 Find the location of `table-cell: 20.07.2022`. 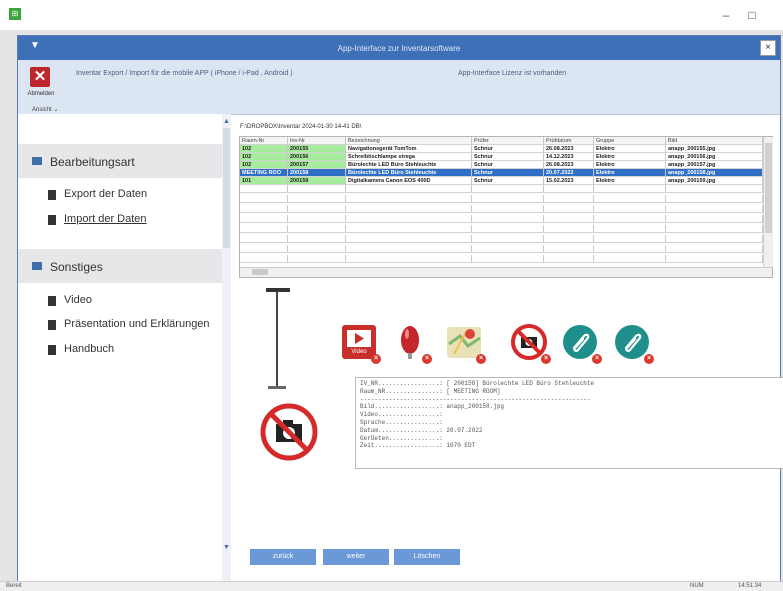

table-cell: 20.07.2022 is located at coordinates (569, 173).